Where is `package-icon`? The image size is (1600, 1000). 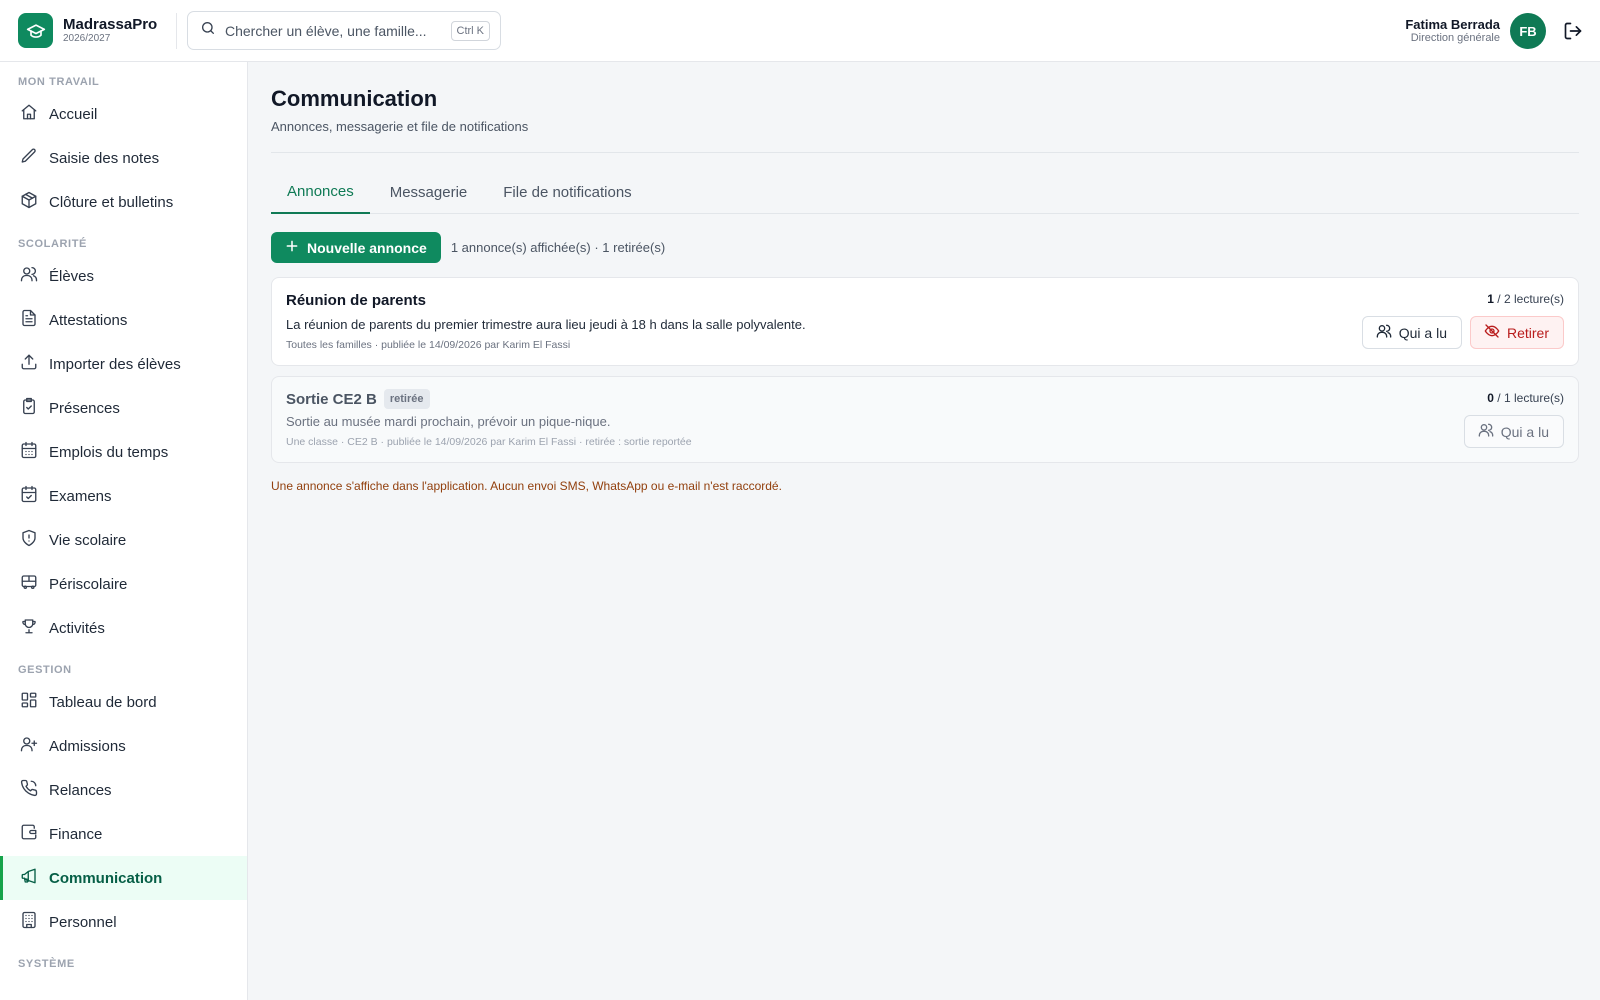 package-icon is located at coordinates (29, 202).